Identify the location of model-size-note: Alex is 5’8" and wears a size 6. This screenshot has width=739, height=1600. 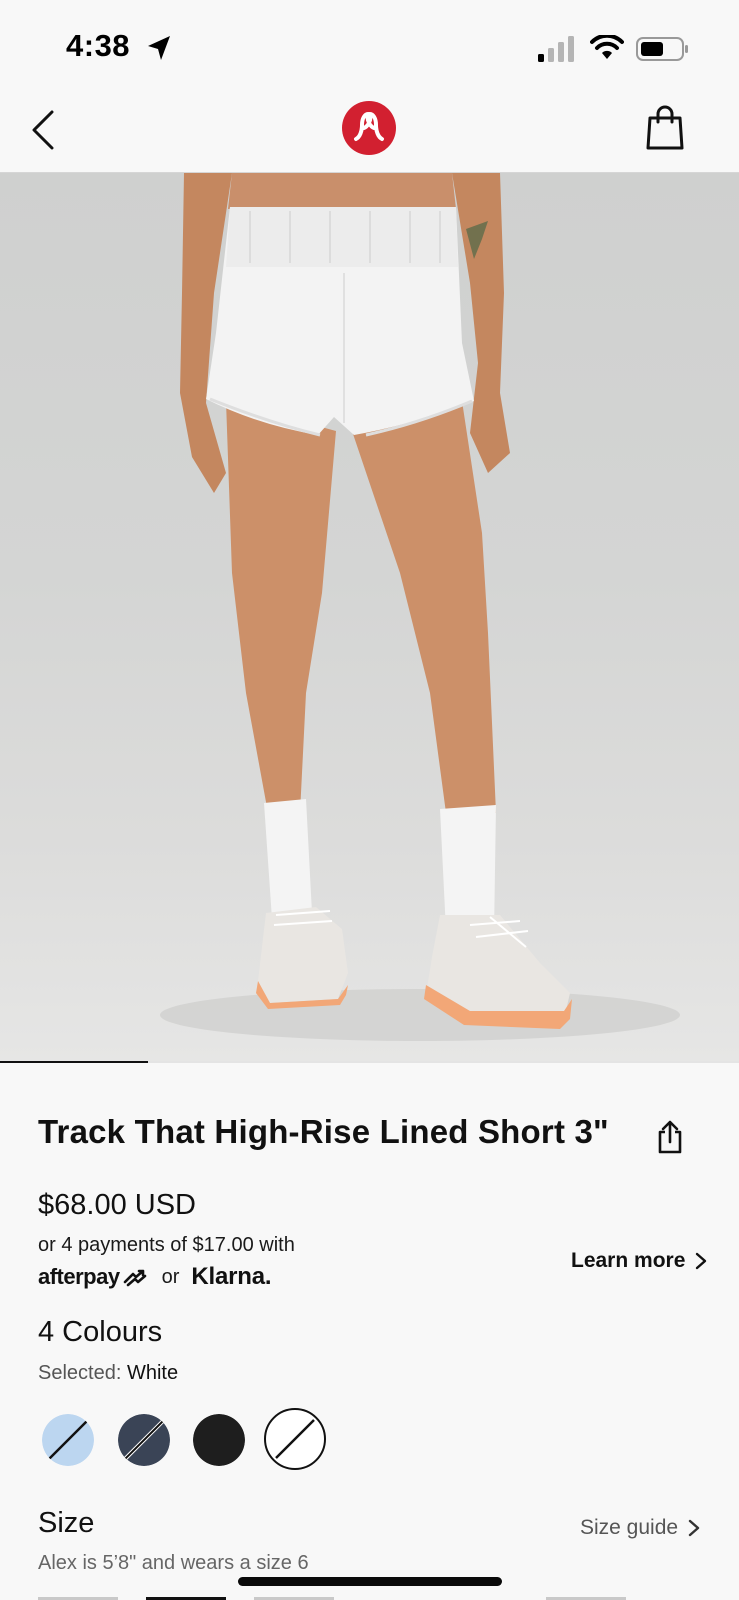
(173, 1563).